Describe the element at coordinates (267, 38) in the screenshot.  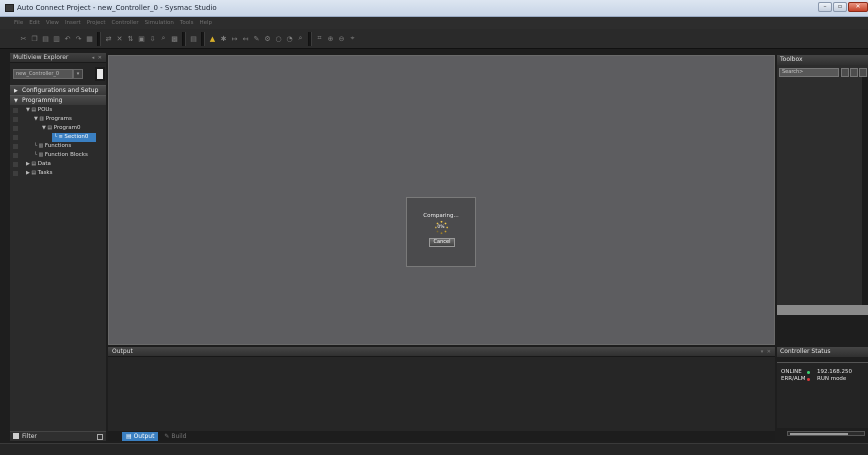
I see `watch-icon: ⚙` at that location.